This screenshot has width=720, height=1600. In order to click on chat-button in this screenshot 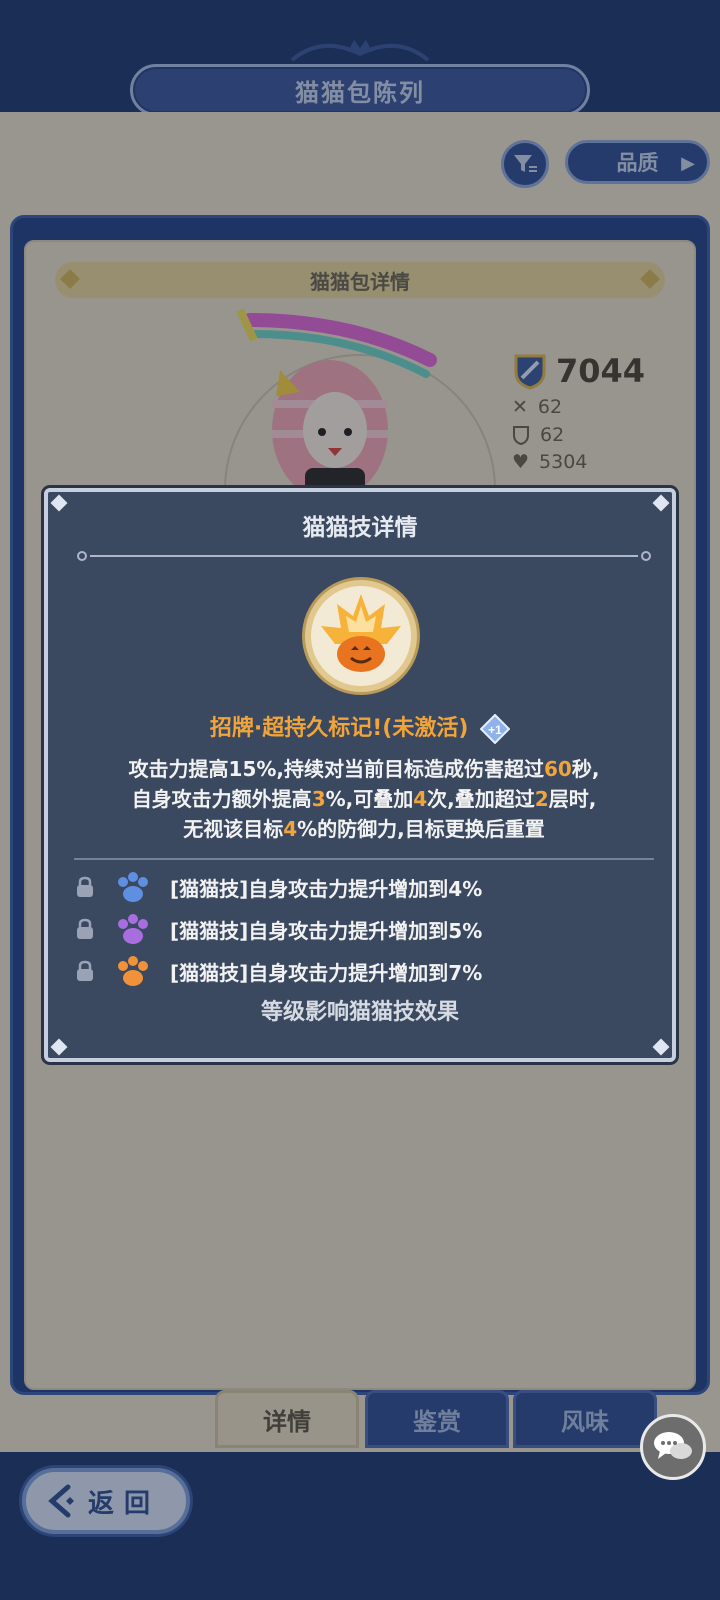, I will do `click(673, 1447)`.